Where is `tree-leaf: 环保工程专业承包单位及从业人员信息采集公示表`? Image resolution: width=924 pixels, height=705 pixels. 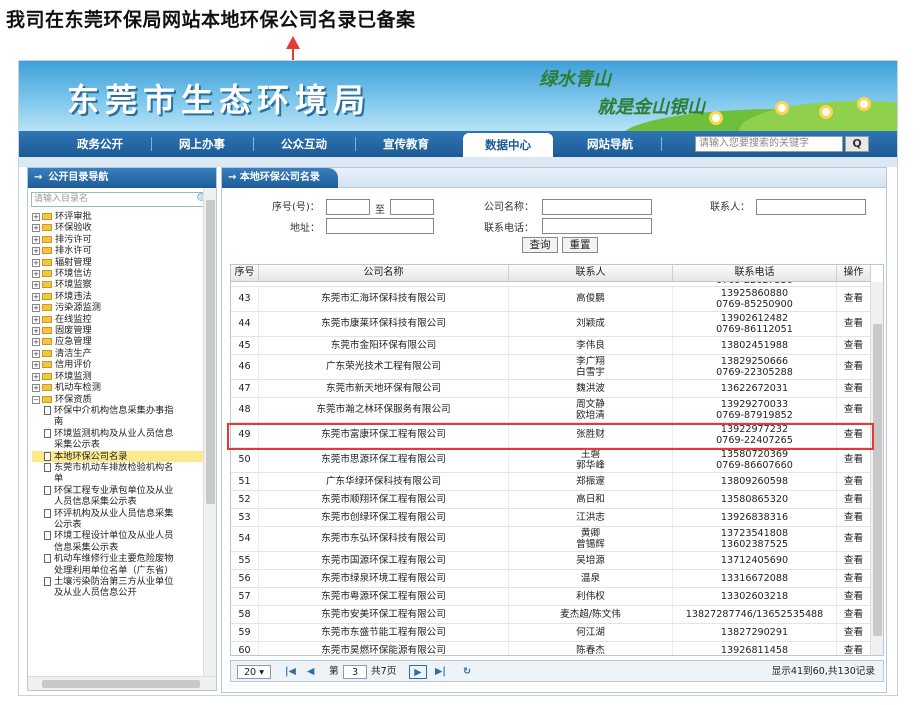
tree-leaf: 环保工程专业承包单位及从业人员信息采集公示表 is located at coordinates (124, 496).